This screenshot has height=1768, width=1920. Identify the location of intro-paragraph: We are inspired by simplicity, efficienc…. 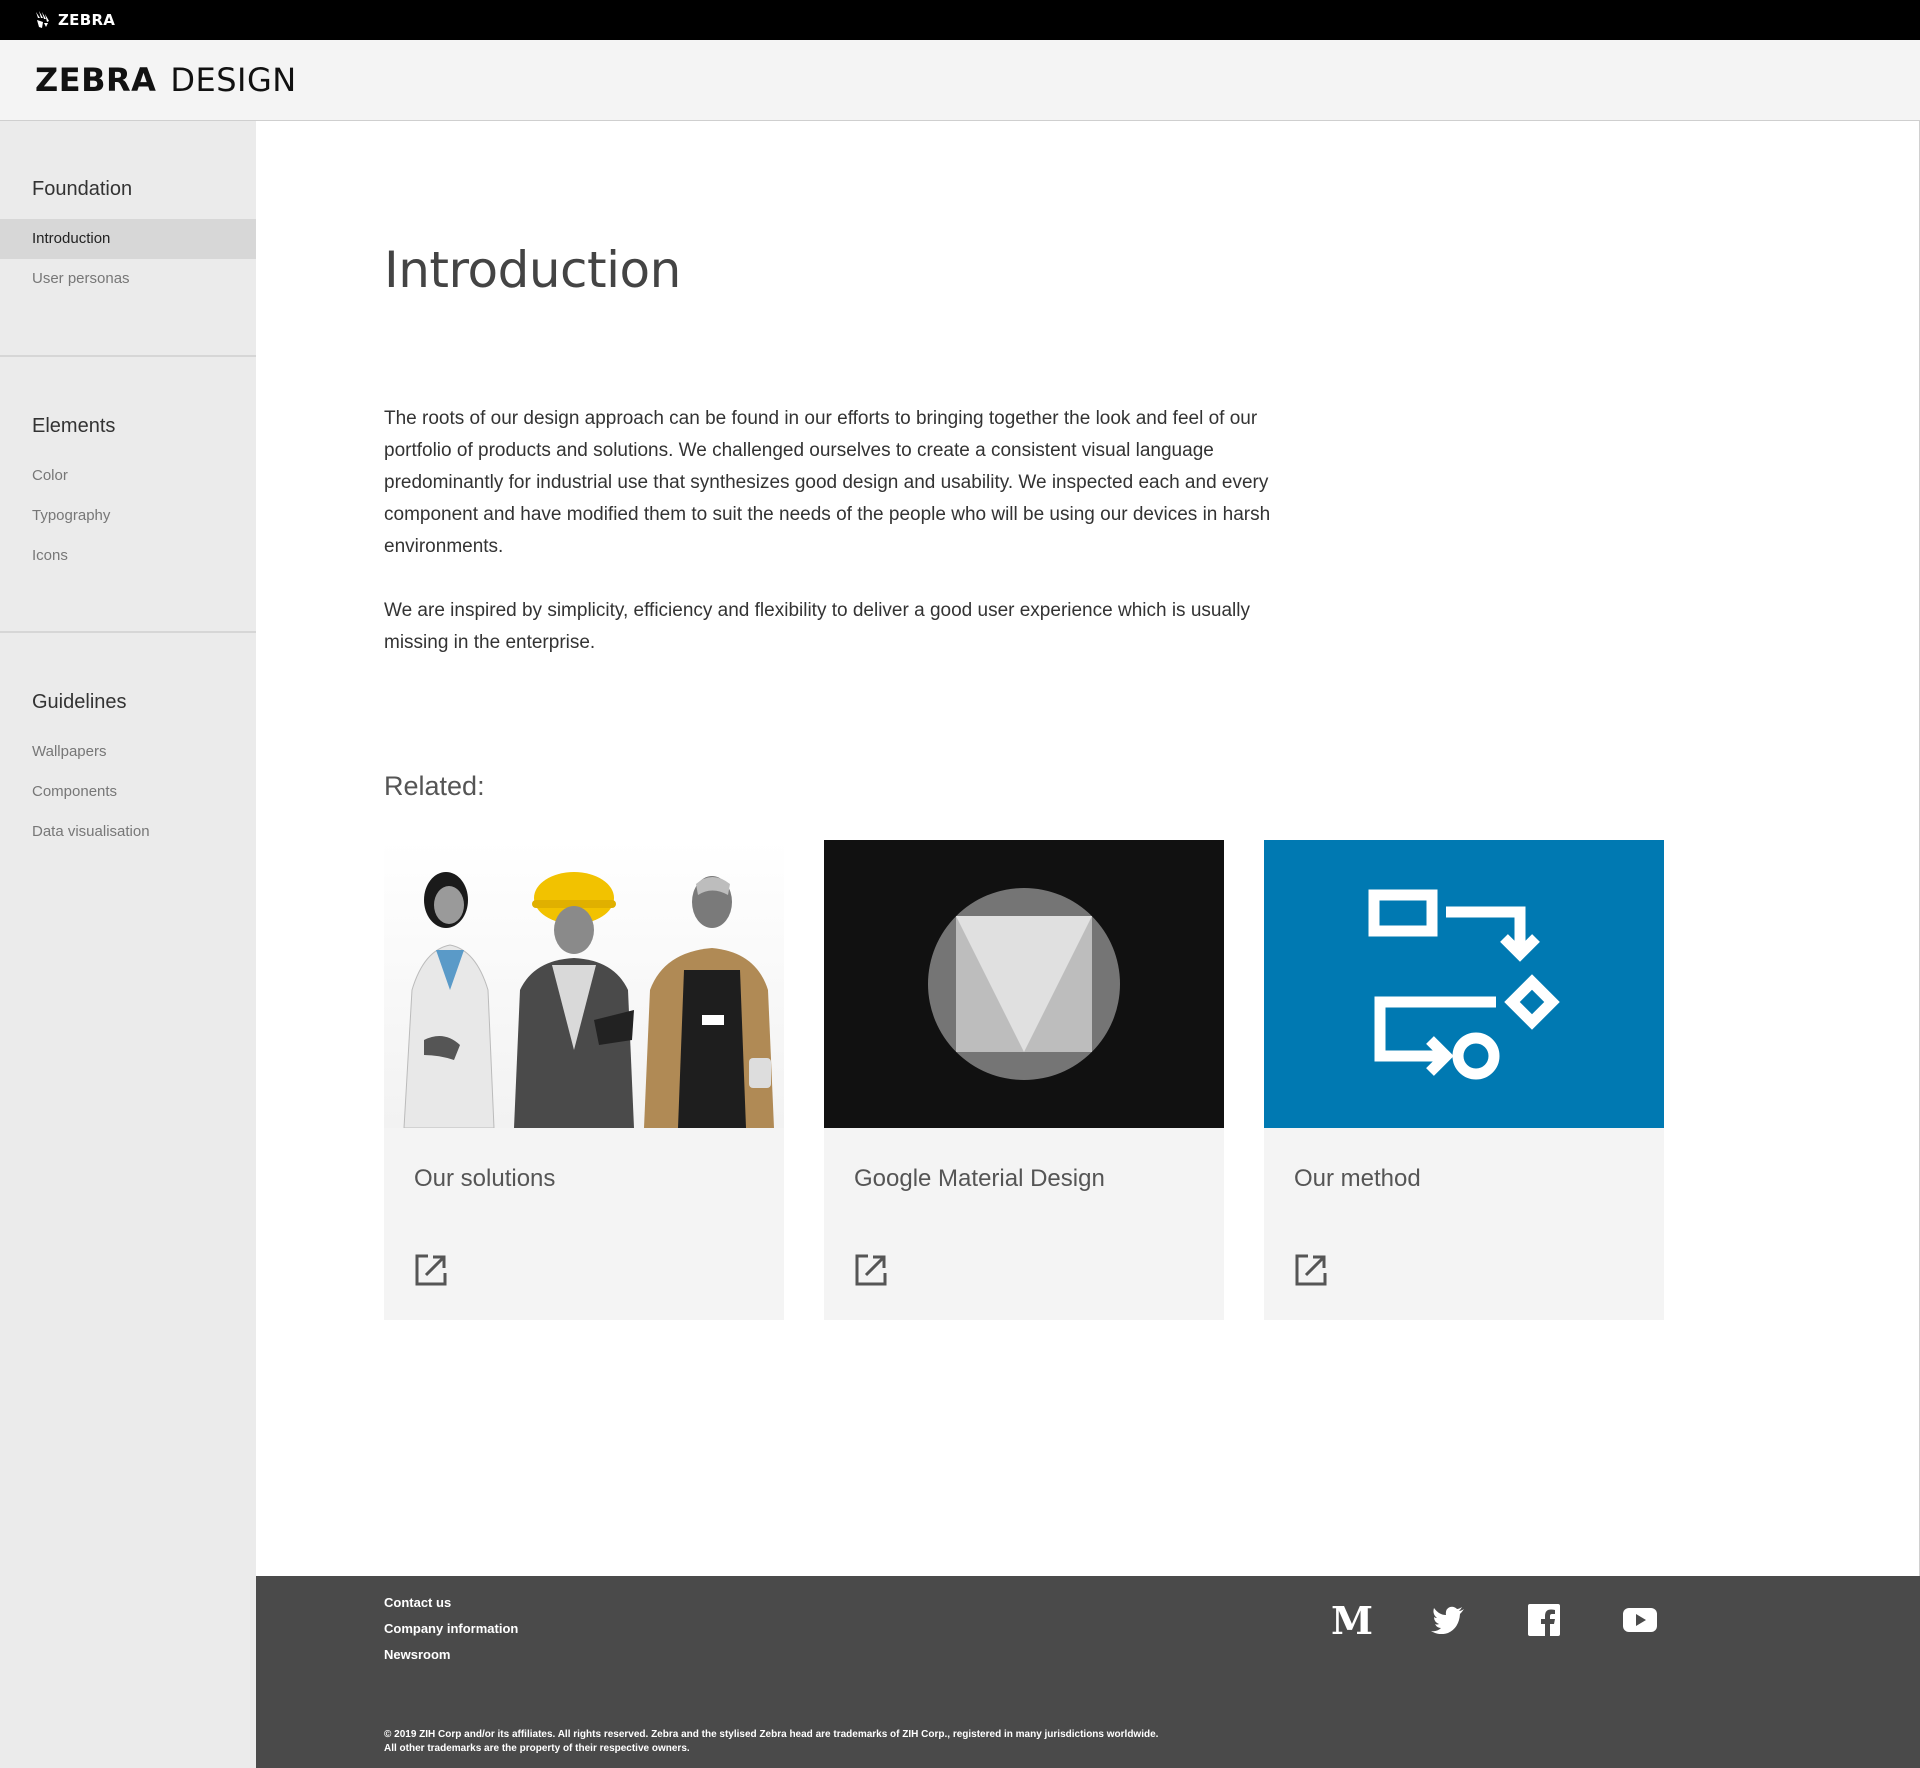
(817, 626).